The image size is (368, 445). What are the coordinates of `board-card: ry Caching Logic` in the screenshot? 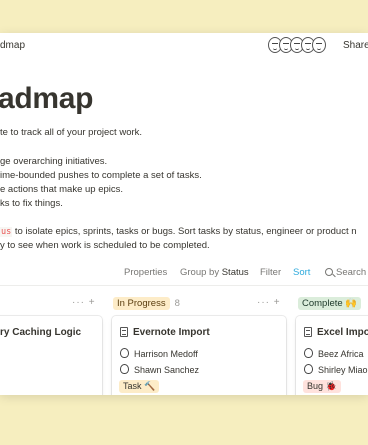 It's located at (51, 355).